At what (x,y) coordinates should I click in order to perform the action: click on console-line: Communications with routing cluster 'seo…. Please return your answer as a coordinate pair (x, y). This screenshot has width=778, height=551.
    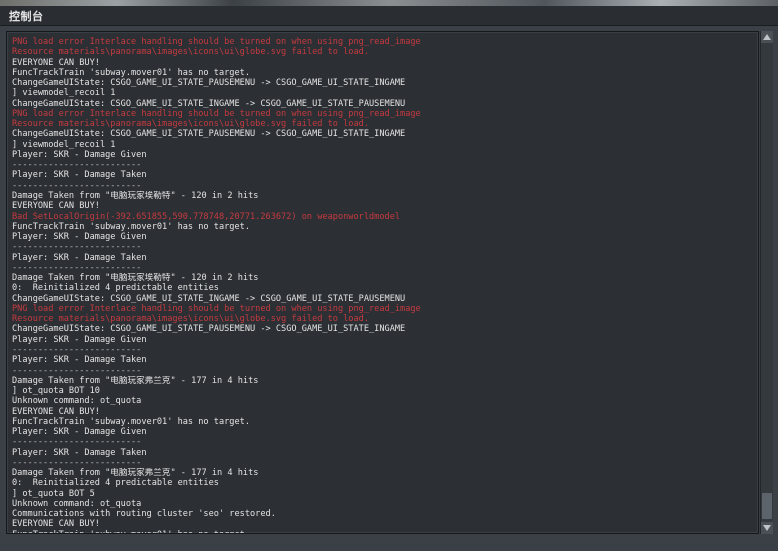
    Looking at the image, I should click on (144, 514).